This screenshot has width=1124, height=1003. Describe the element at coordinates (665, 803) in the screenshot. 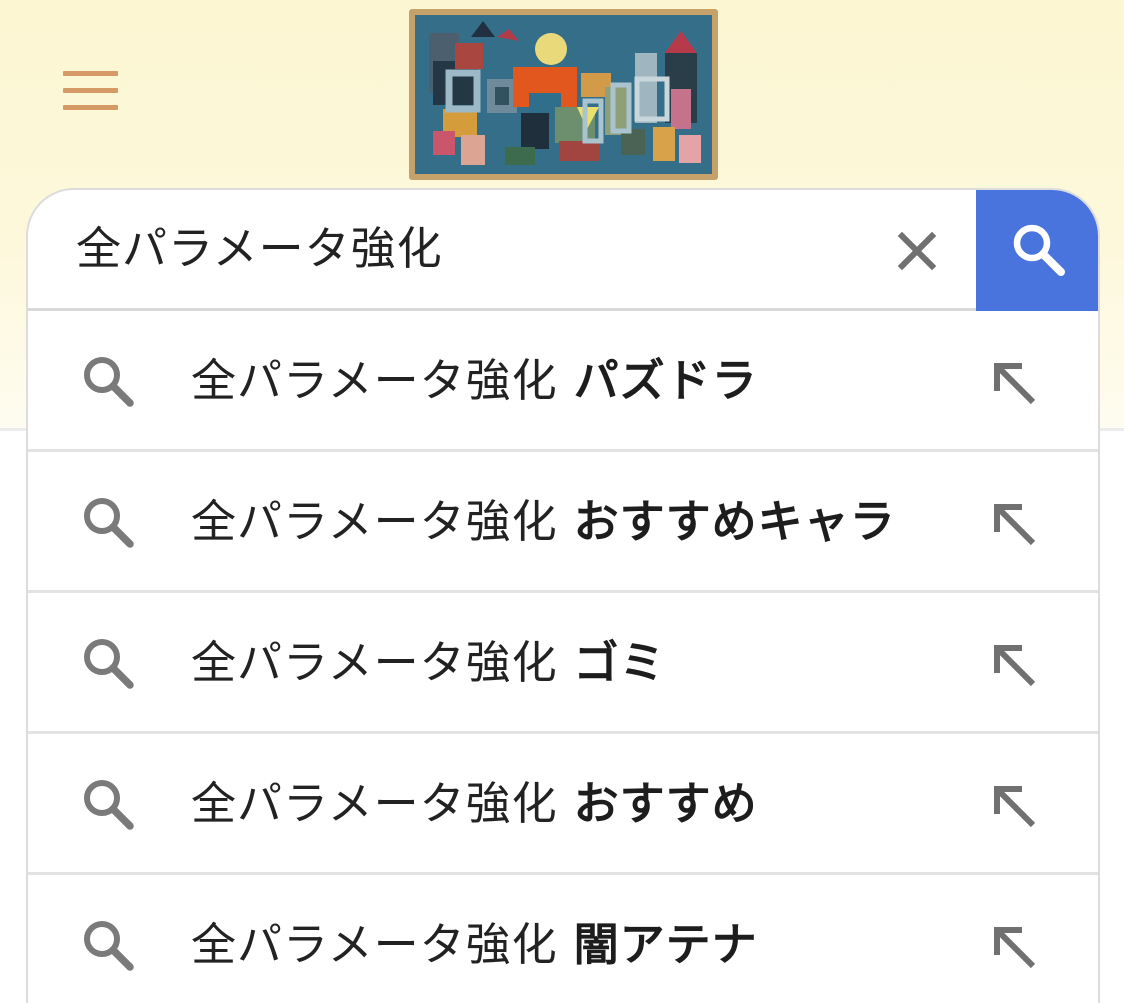

I see `suggestion-completion: おすすめ` at that location.